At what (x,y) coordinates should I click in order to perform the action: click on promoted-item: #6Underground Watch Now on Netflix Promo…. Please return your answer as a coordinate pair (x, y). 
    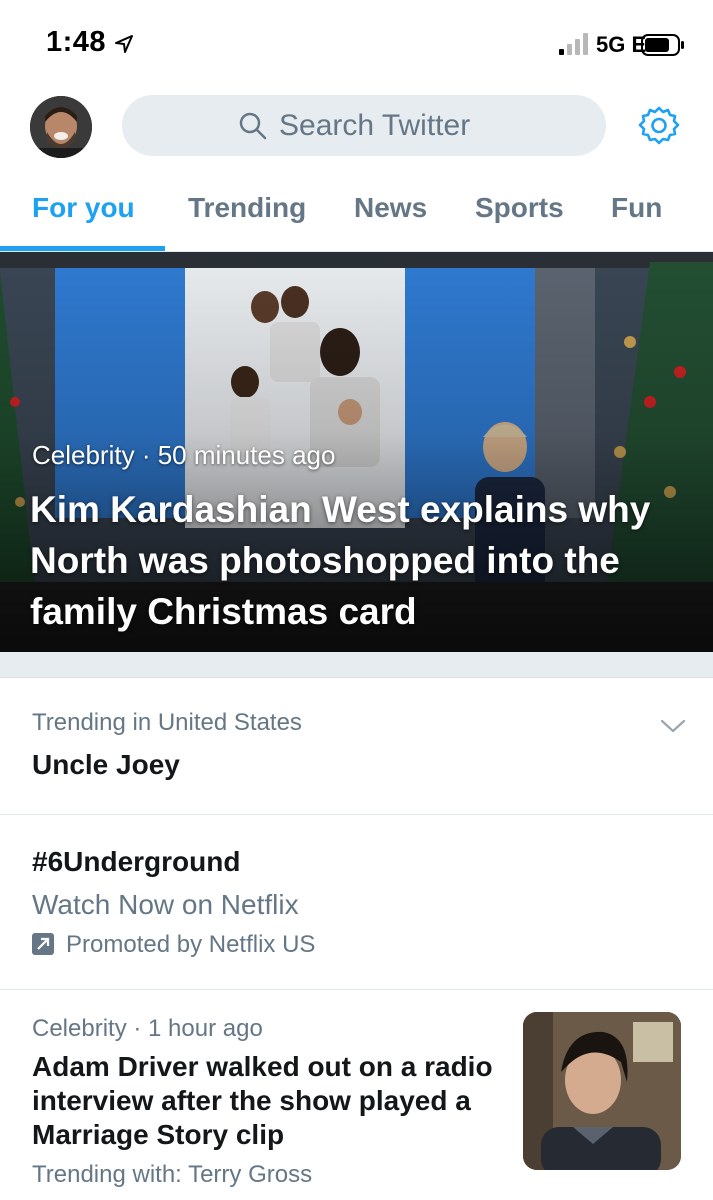
    Looking at the image, I should click on (356, 902).